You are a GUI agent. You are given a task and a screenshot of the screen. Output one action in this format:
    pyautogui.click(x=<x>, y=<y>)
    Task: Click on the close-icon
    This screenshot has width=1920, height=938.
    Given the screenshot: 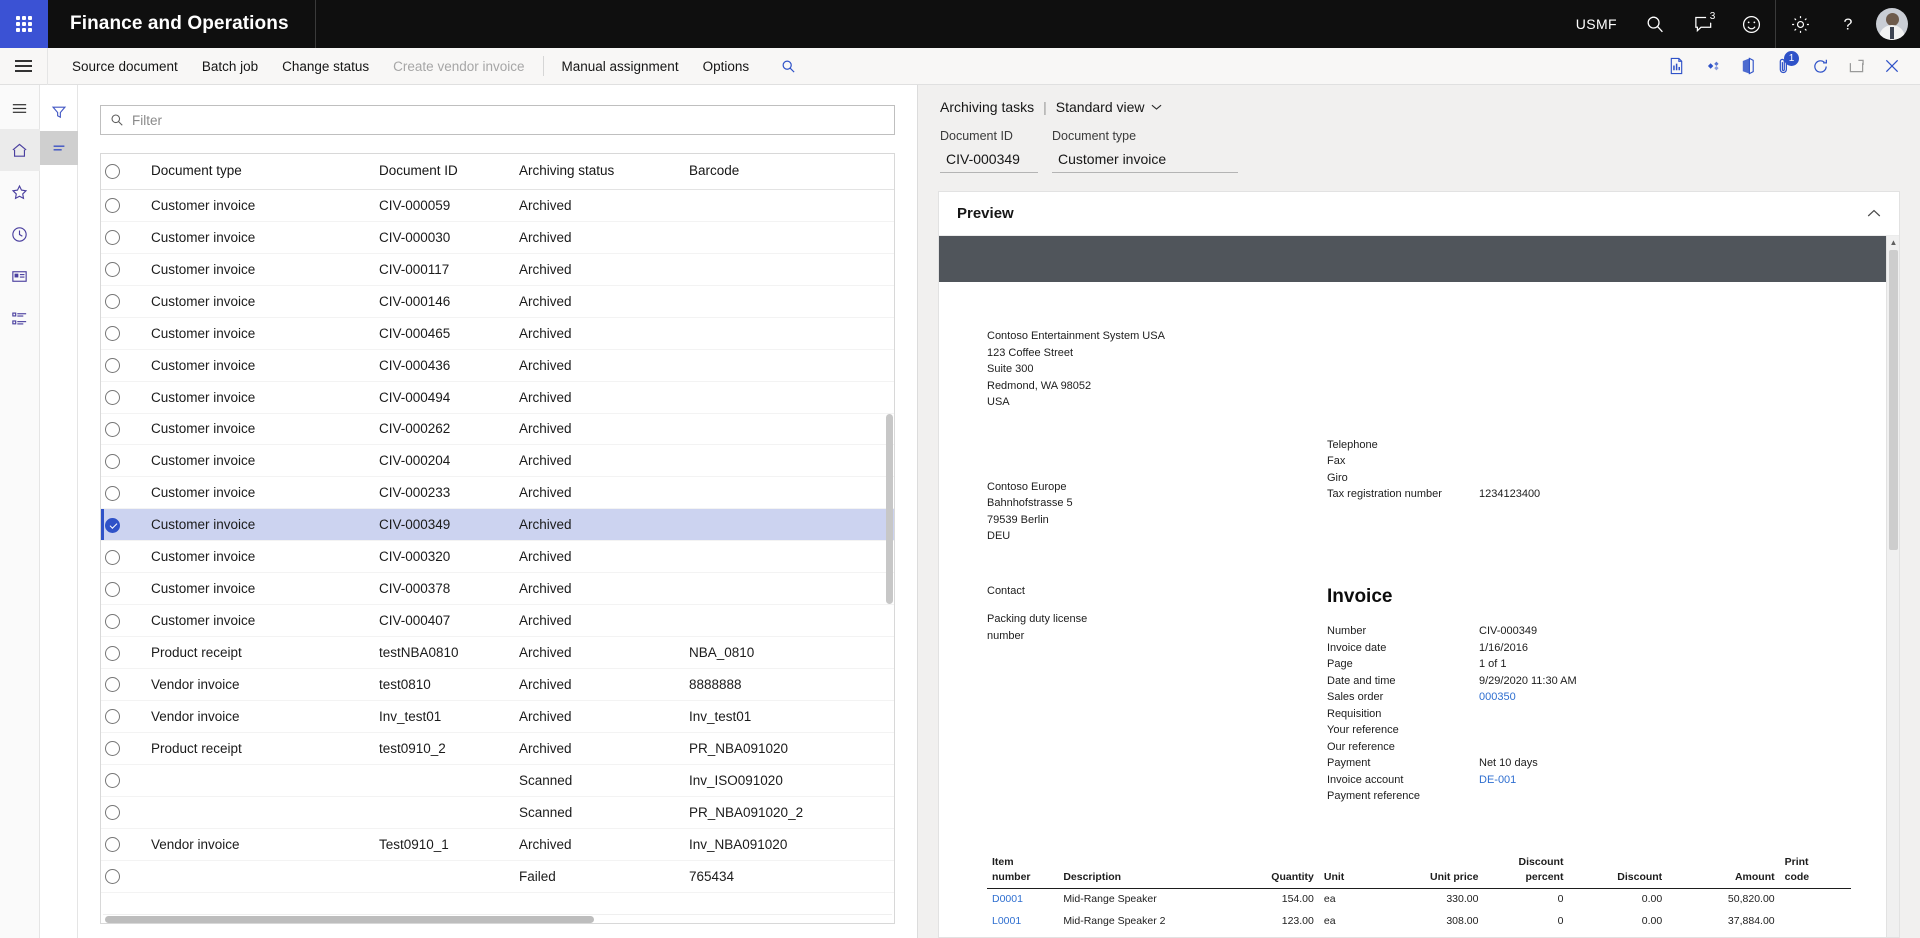 What is the action you would take?
    pyautogui.click(x=1892, y=66)
    